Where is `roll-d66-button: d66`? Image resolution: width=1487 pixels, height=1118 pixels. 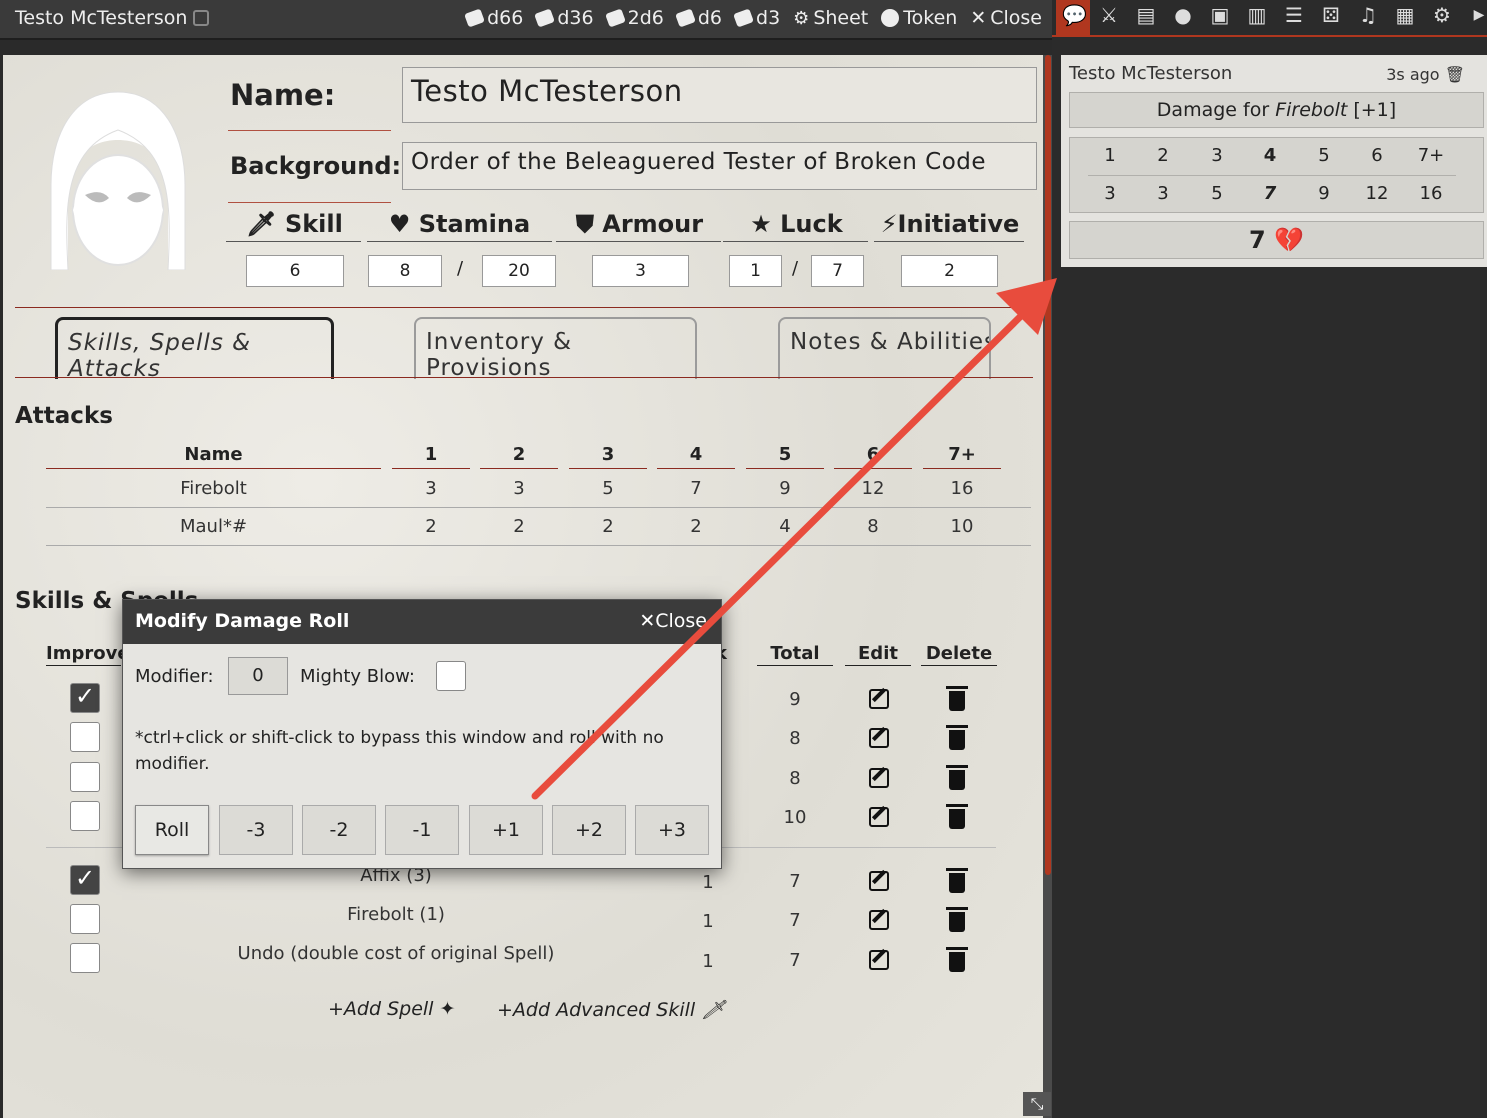 roll-d66-button: d66 is located at coordinates (493, 18).